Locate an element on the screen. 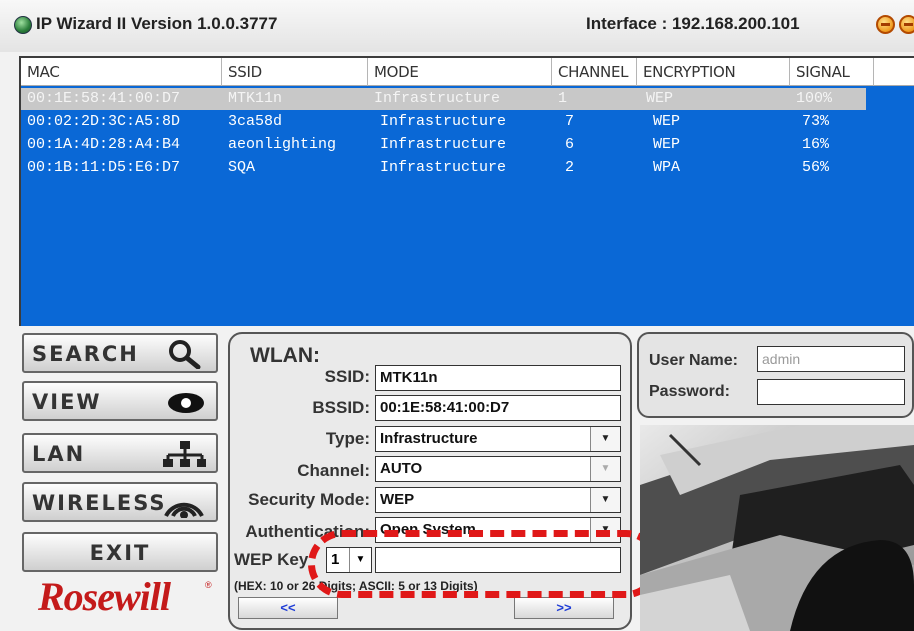 This screenshot has height=631, width=914. bssid-field: 00:1E:58:41:00:D7 is located at coordinates (498, 408).